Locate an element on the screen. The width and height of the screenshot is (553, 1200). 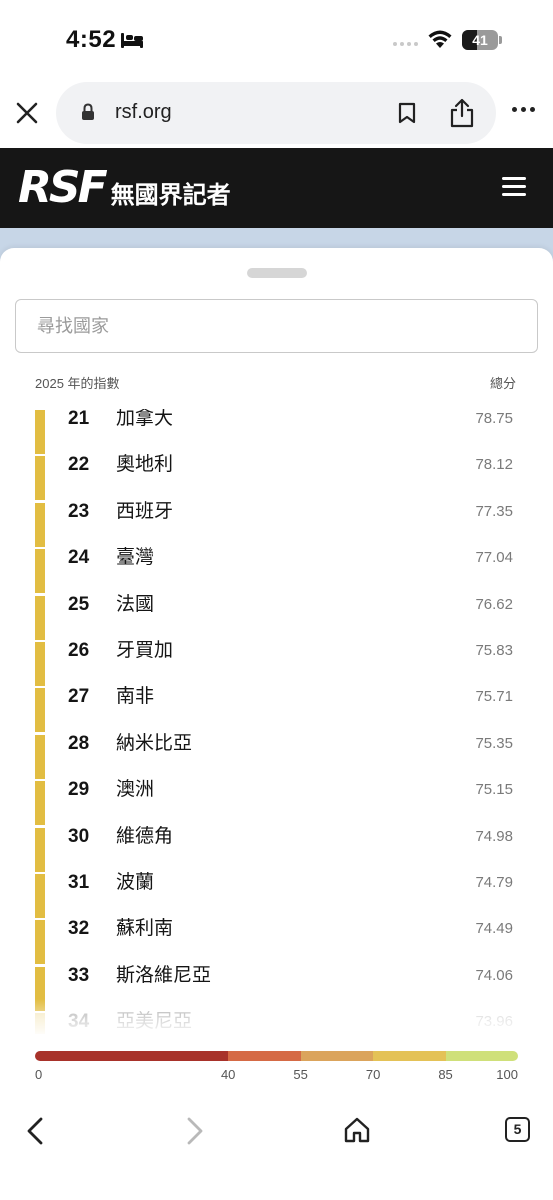
lock-icon is located at coordinates (88, 111).